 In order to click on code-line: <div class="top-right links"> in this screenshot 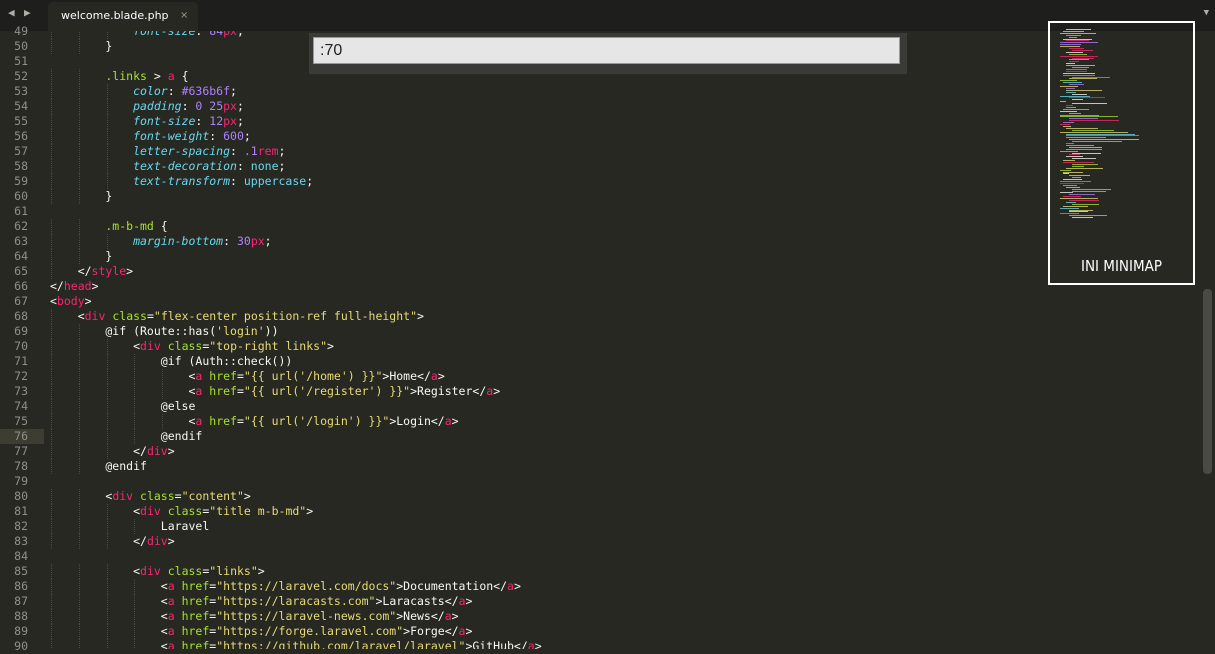, I will do `click(192, 346)`.